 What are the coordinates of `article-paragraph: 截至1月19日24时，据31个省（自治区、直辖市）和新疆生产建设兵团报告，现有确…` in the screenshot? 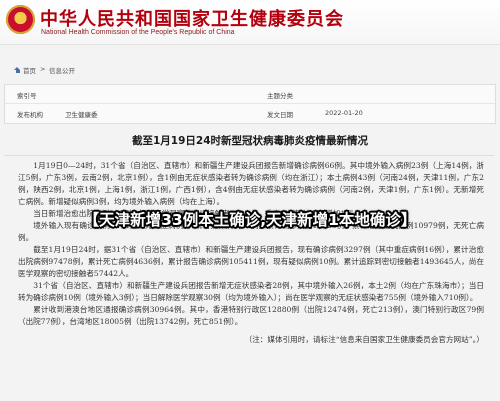 It's located at (251, 261).